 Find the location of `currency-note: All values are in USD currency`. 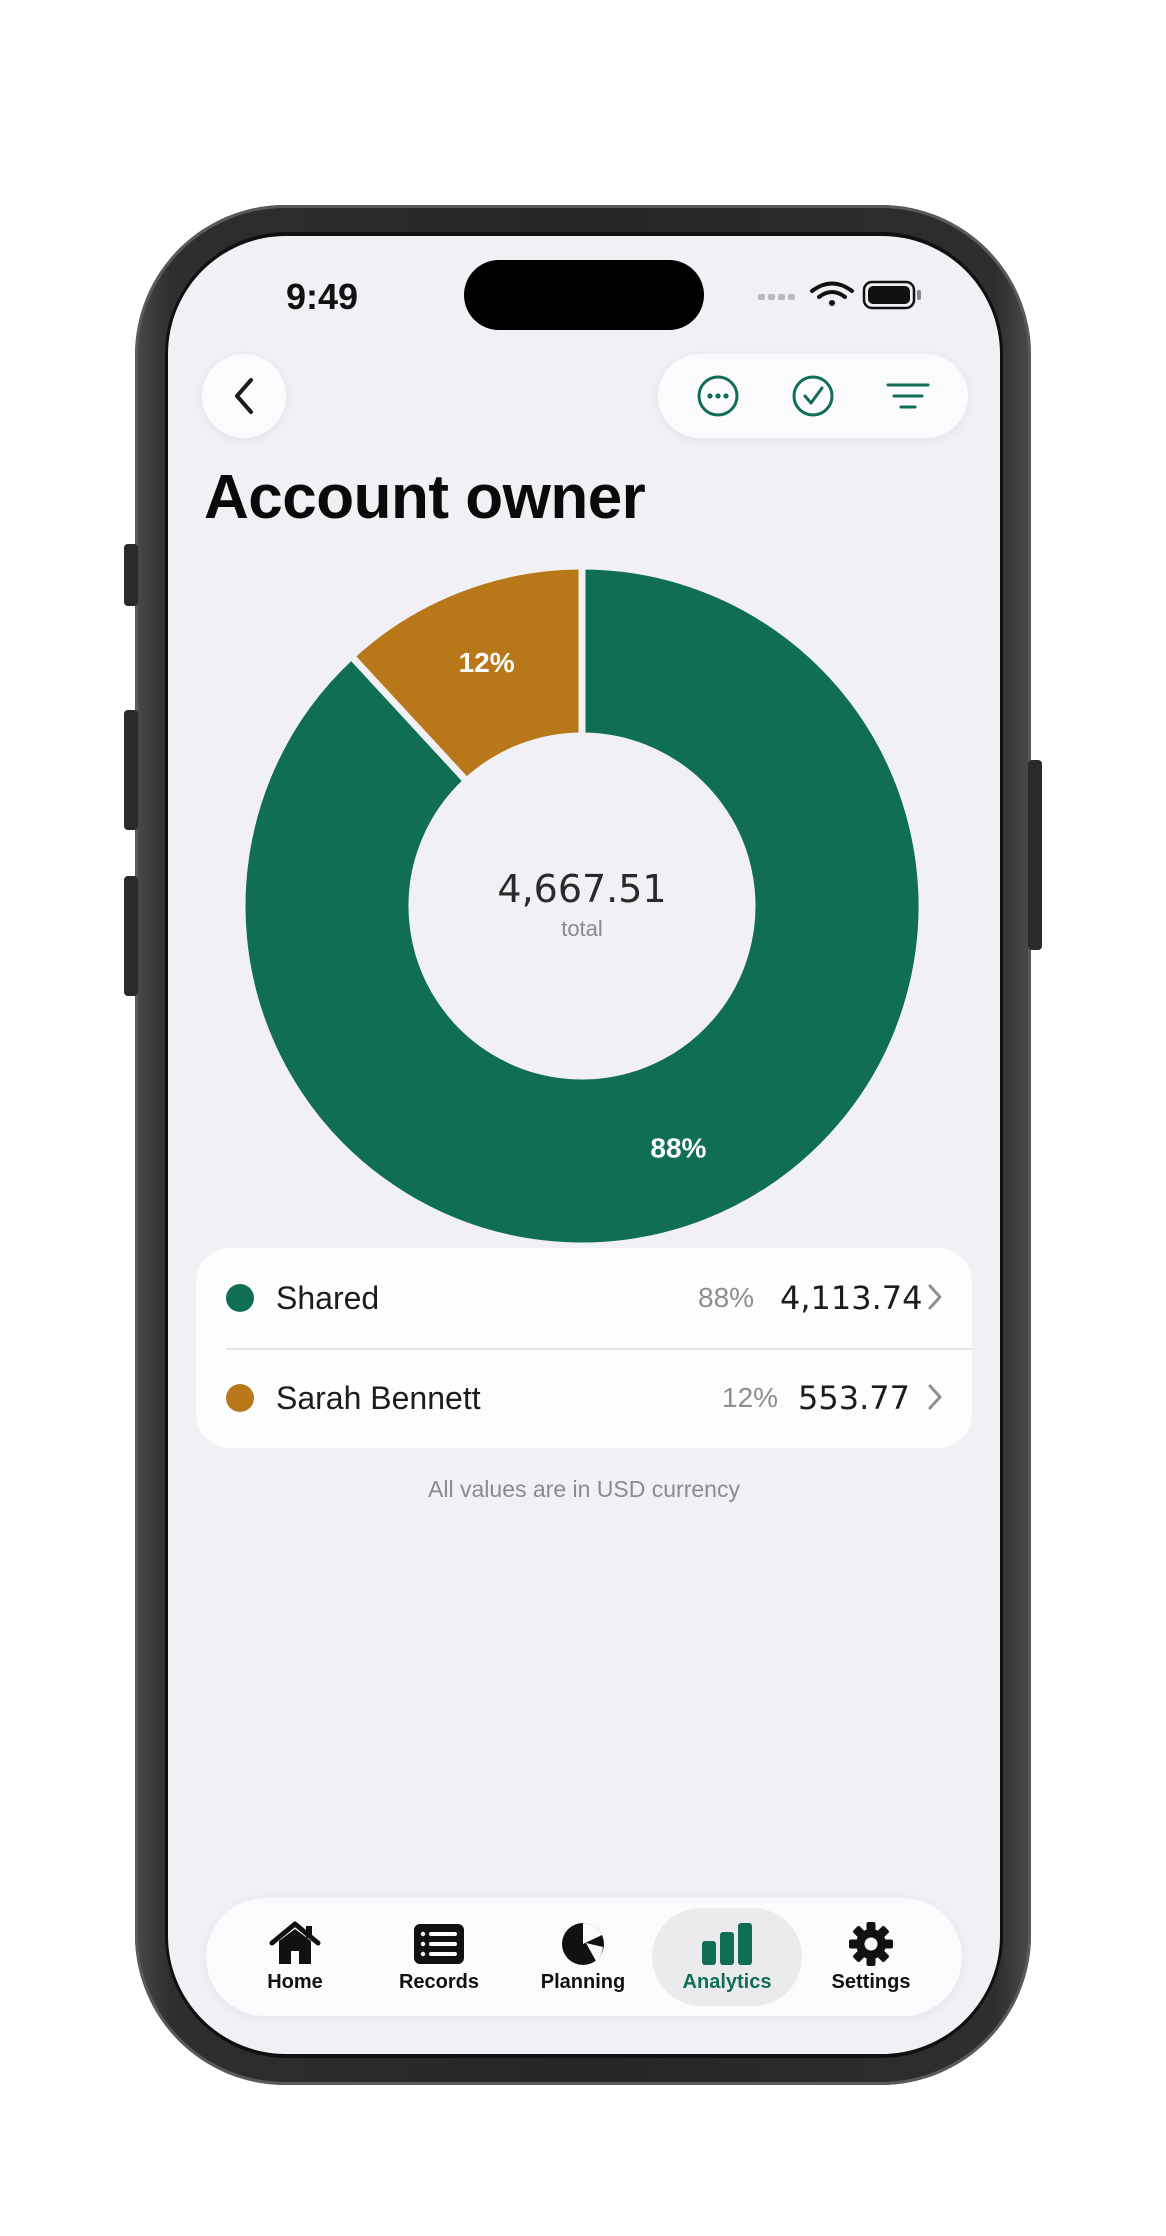

currency-note: All values are in USD currency is located at coordinates (584, 1489).